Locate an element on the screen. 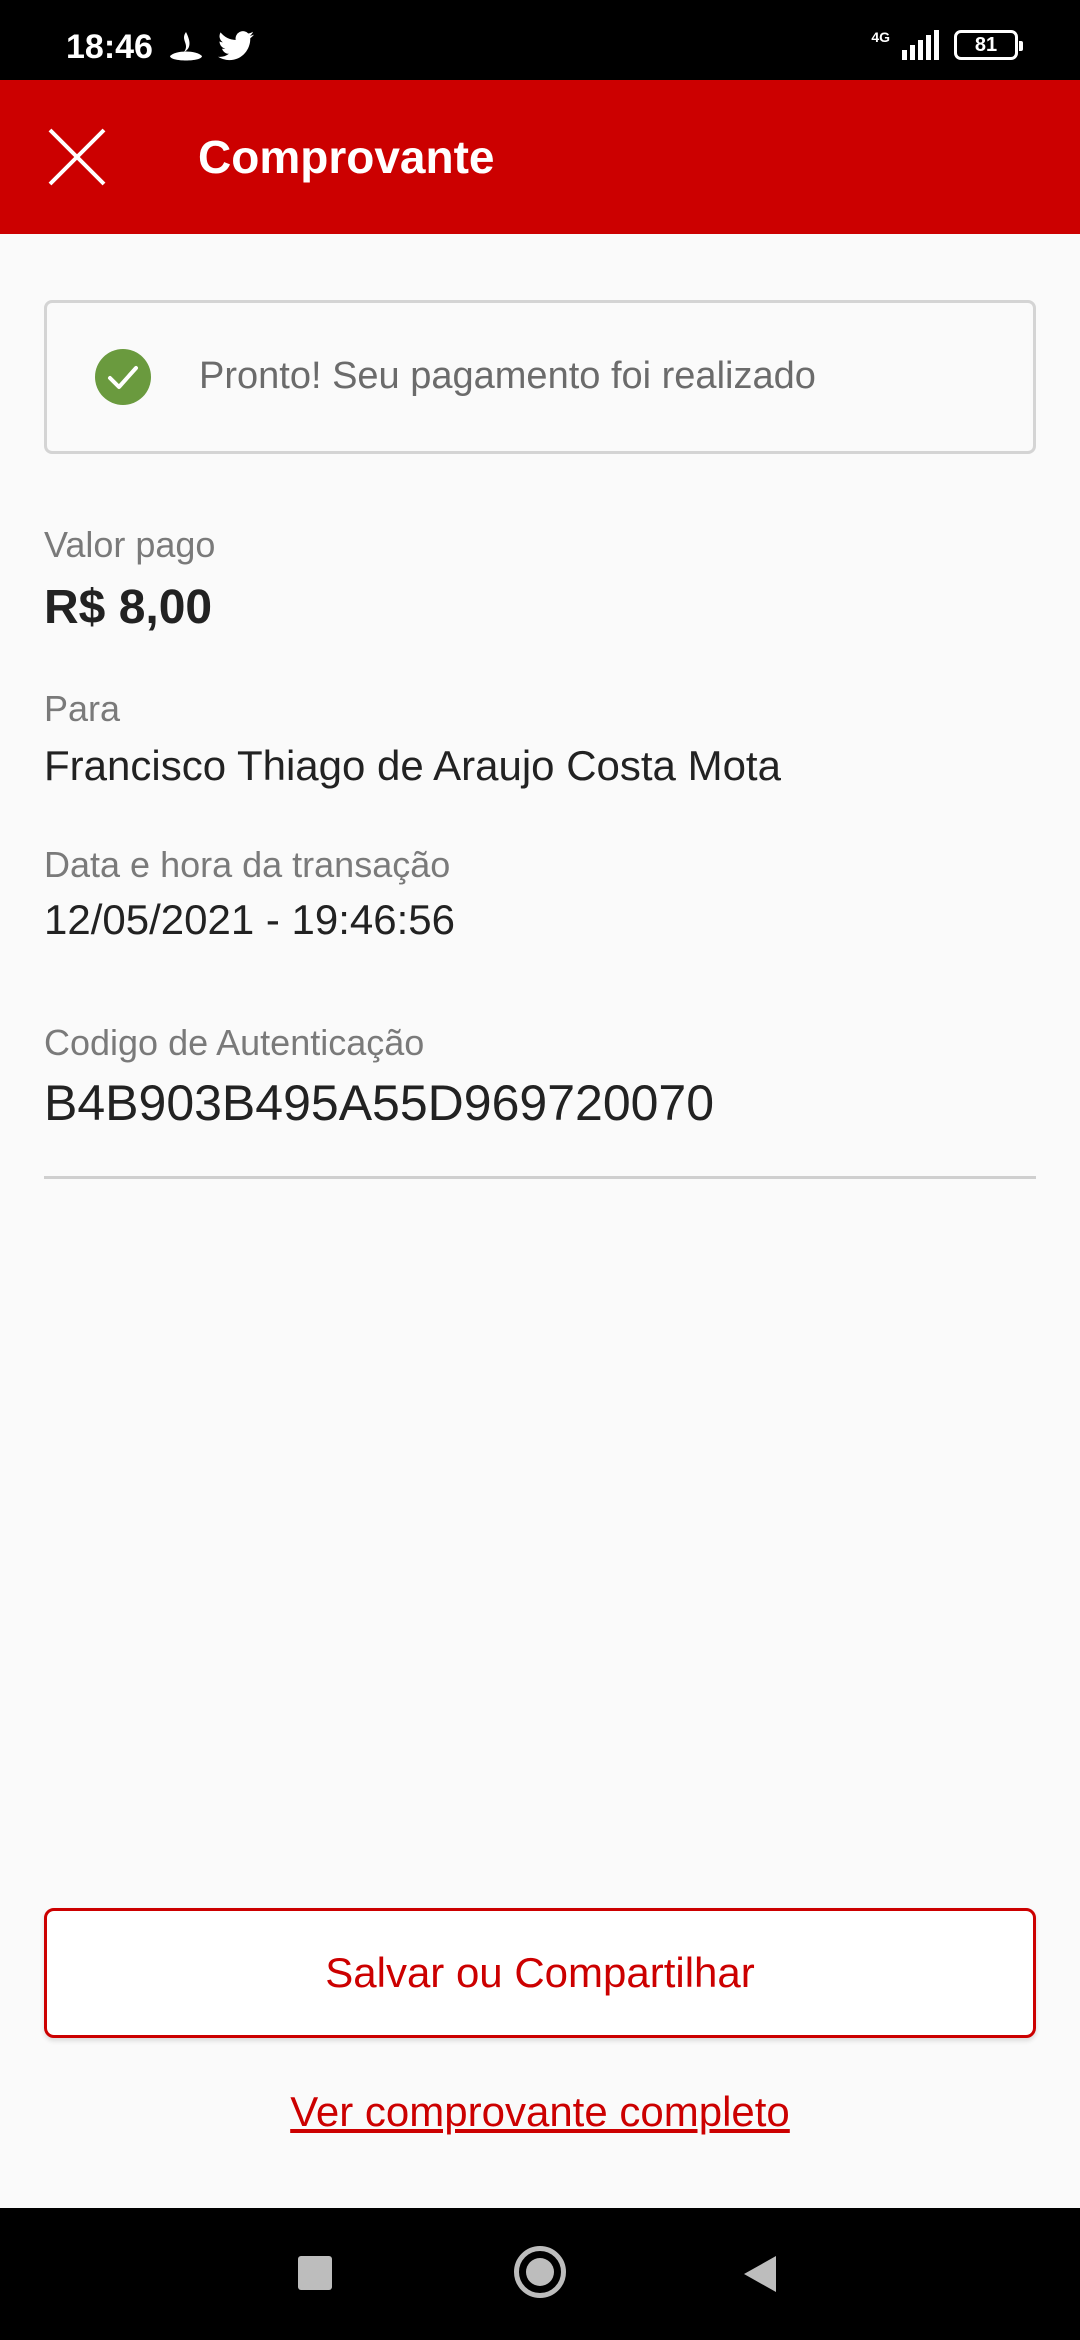  check-circle-icon is located at coordinates (123, 377).